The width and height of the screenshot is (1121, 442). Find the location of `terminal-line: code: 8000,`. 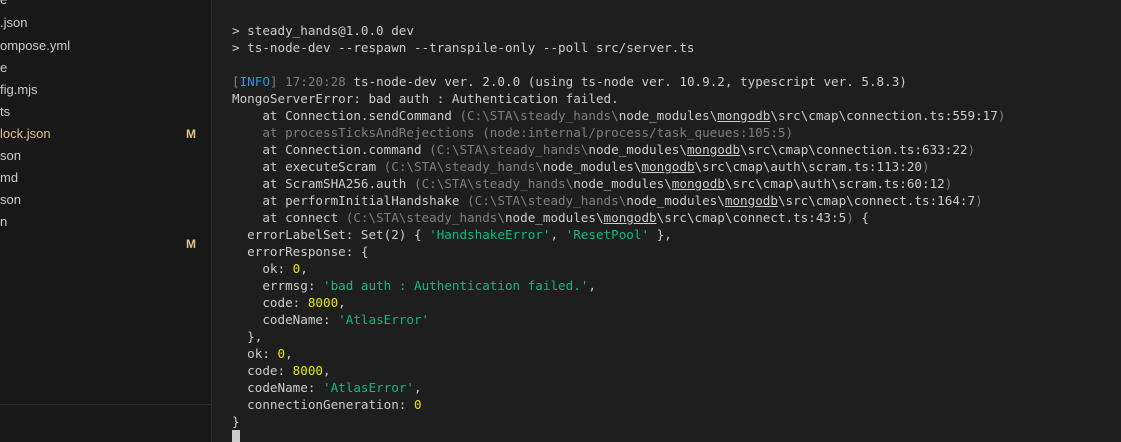

terminal-line: code: 8000, is located at coordinates (281, 370).